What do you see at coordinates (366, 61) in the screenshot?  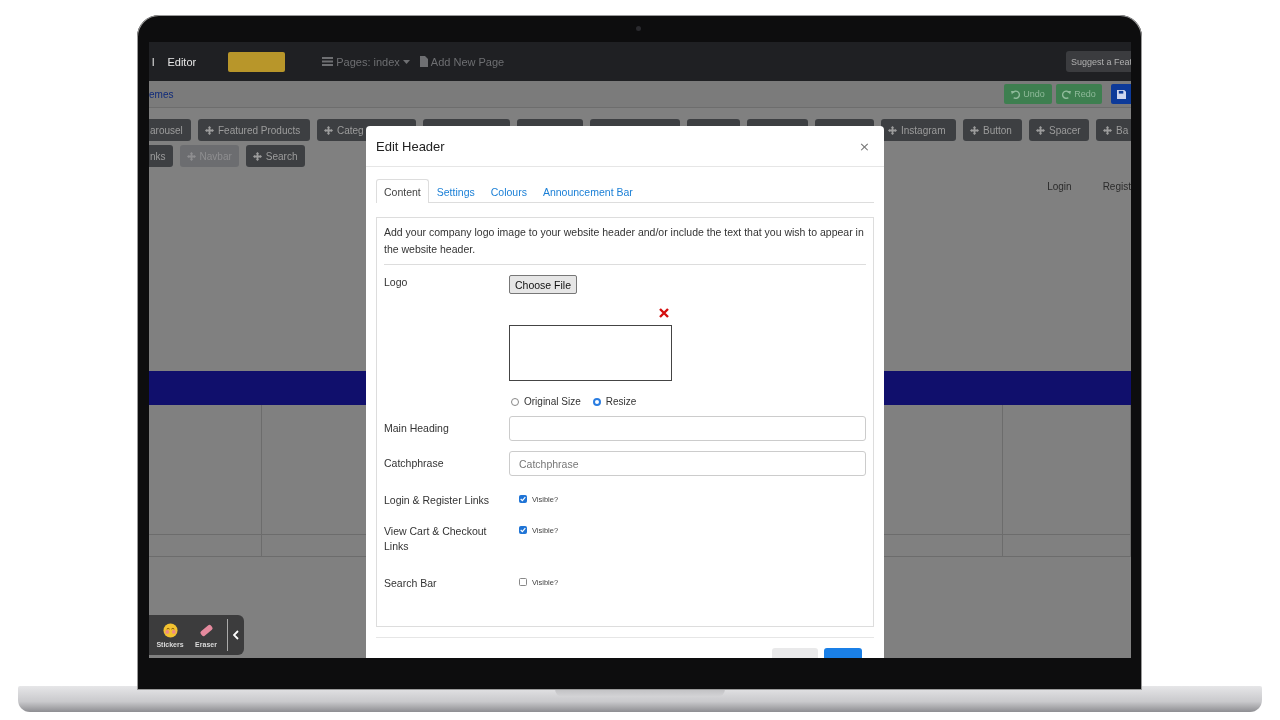 I see `pages-dropdown: Pages: index` at bounding box center [366, 61].